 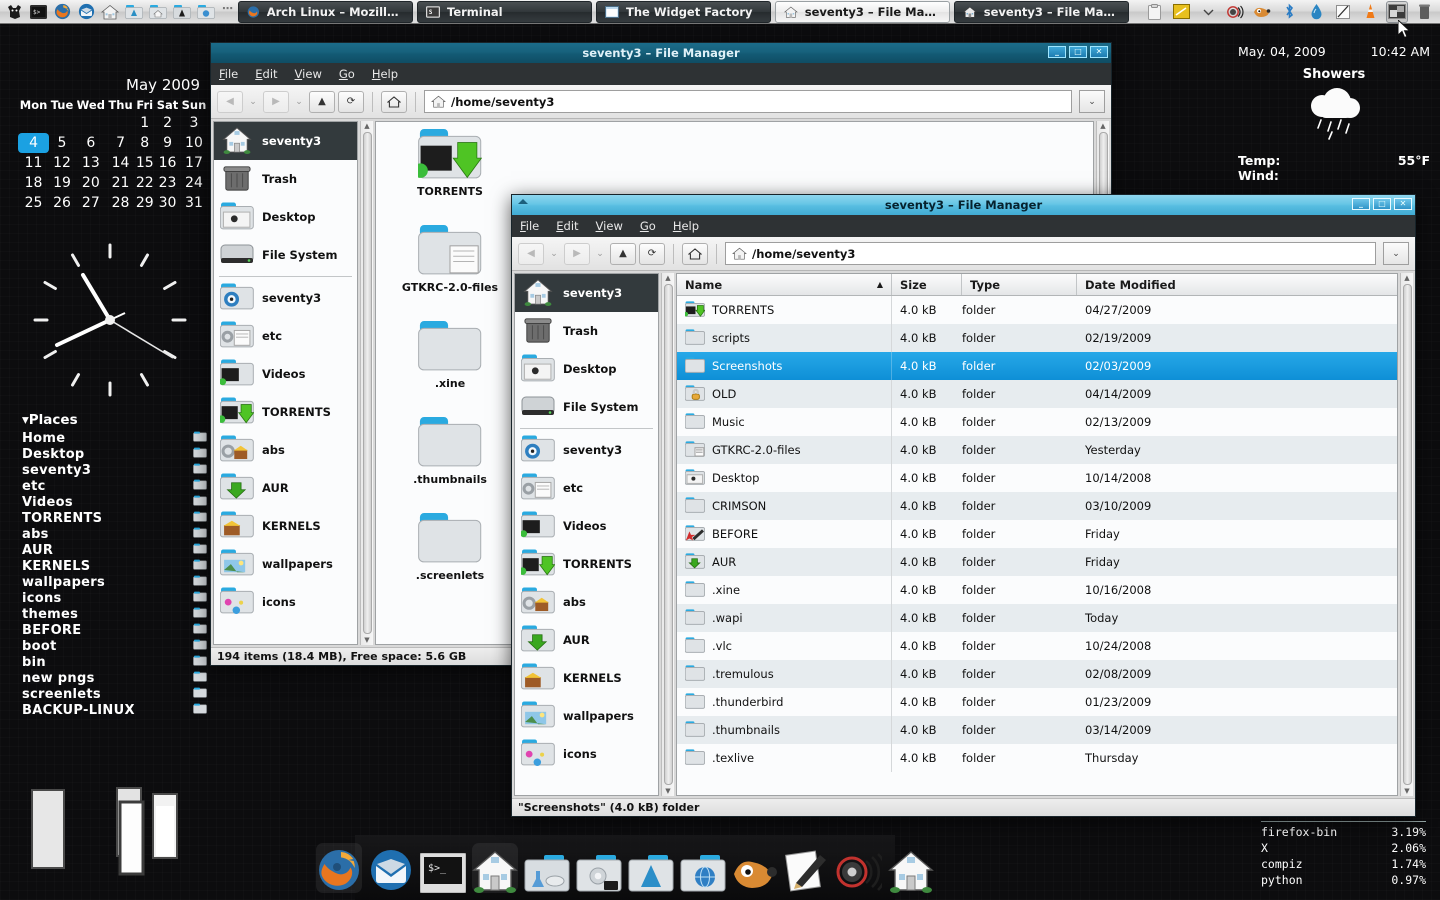 What do you see at coordinates (784, 284) in the screenshot?
I see `column-header-name: Name ▲` at bounding box center [784, 284].